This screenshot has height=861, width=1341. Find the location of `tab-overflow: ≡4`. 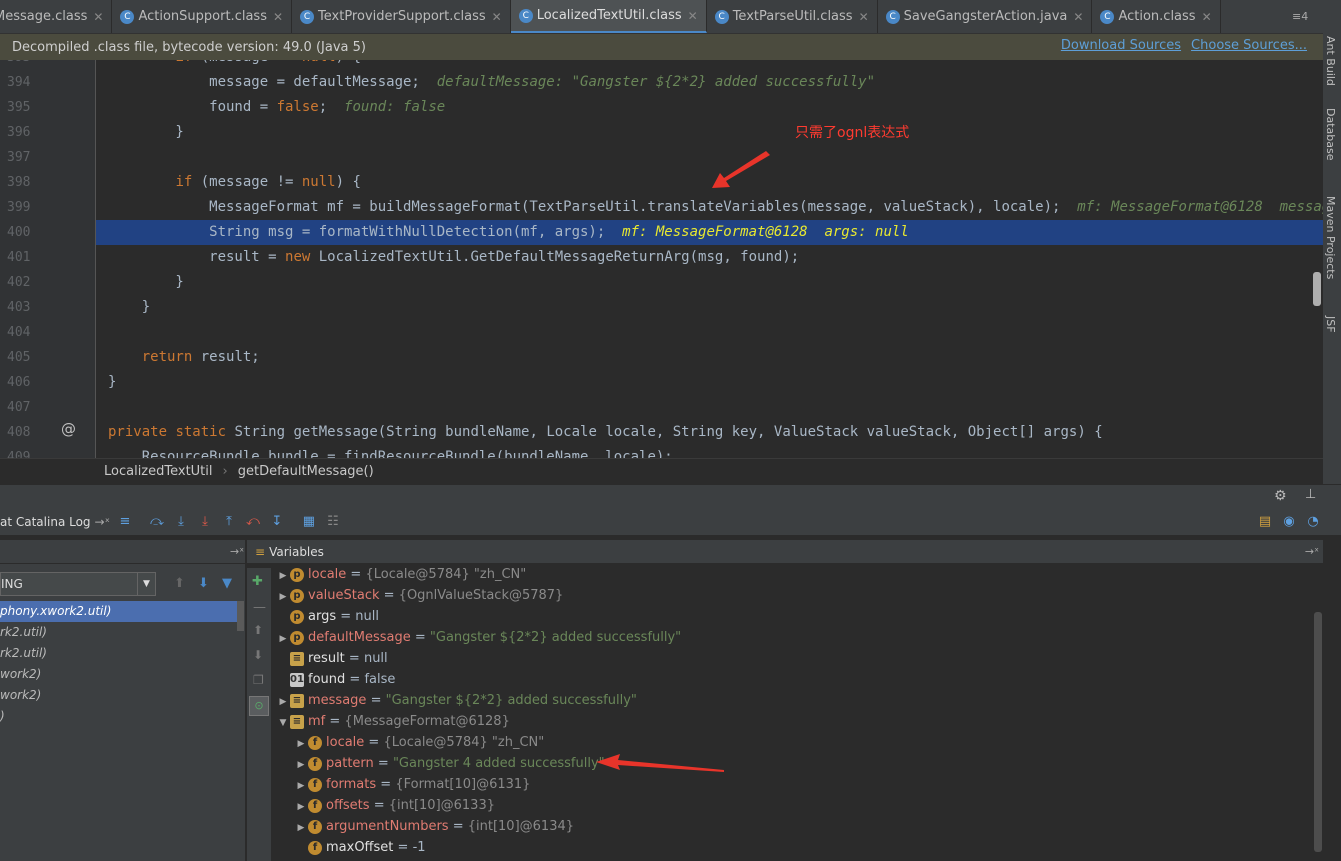

tab-overflow: ≡4 is located at coordinates (1300, 16).